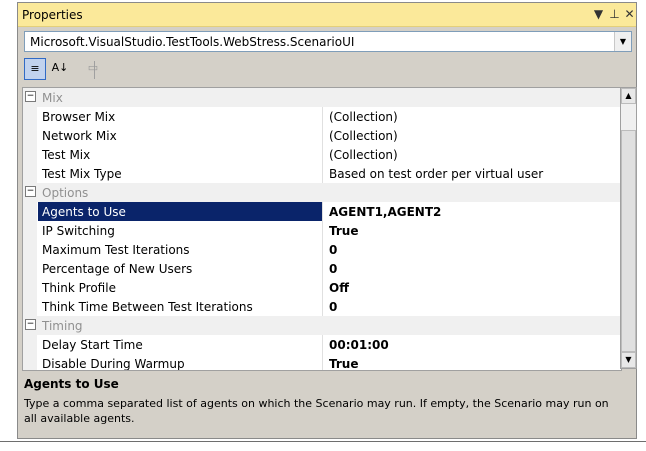  Describe the element at coordinates (339, 288) in the screenshot. I see `property-value: Off` at that location.